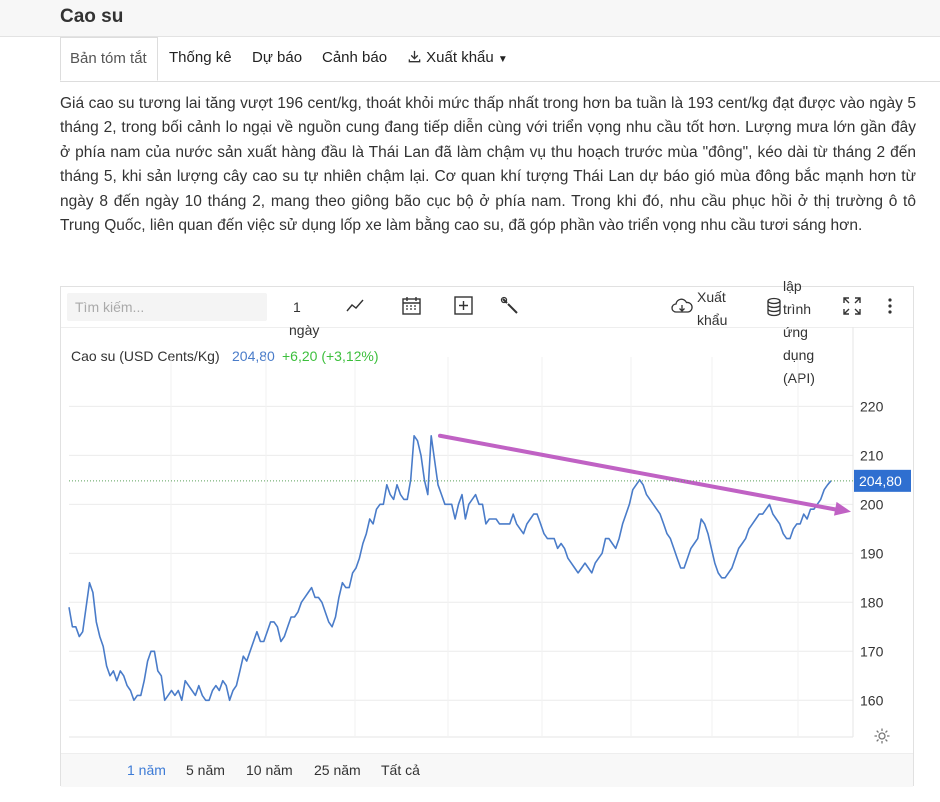  What do you see at coordinates (330, 356) in the screenshot?
I see `quote-change: +6,20 (+3,12%)` at bounding box center [330, 356].